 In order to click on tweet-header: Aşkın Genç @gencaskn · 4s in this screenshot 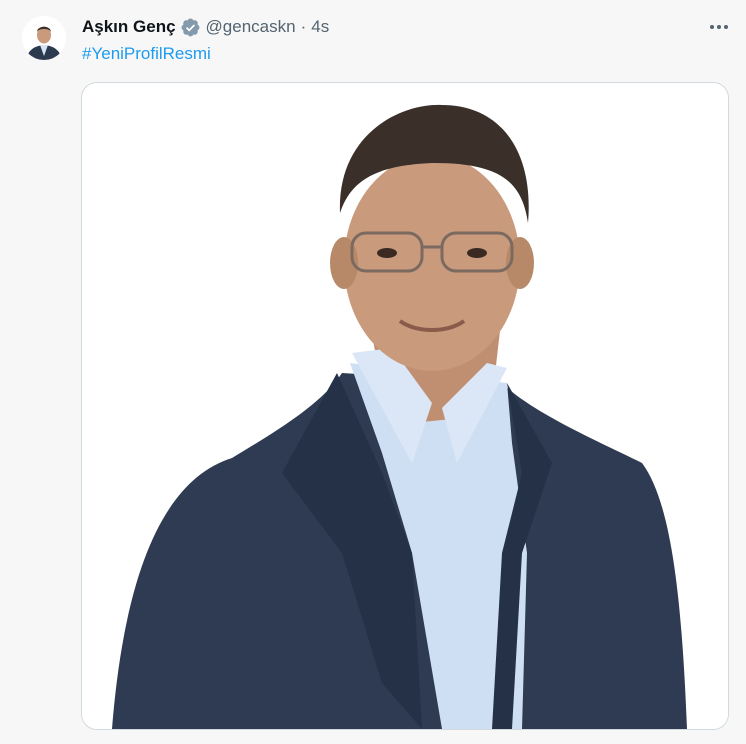, I will do `click(404, 27)`.